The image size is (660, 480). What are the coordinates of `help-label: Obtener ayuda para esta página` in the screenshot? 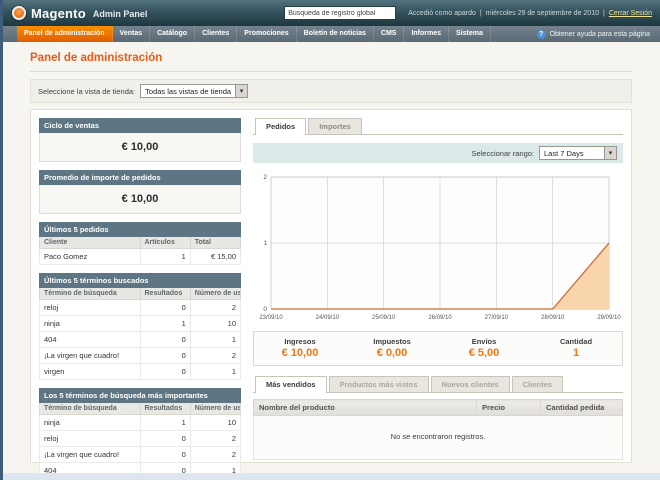 It's located at (599, 34).